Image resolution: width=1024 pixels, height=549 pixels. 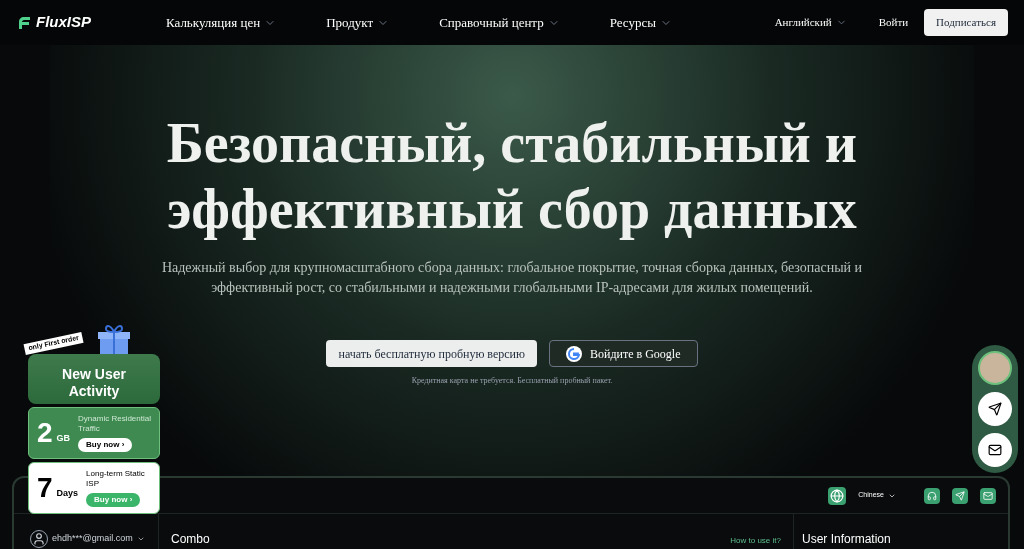 I want to click on offer-unit: Days, so click(x=67, y=494).